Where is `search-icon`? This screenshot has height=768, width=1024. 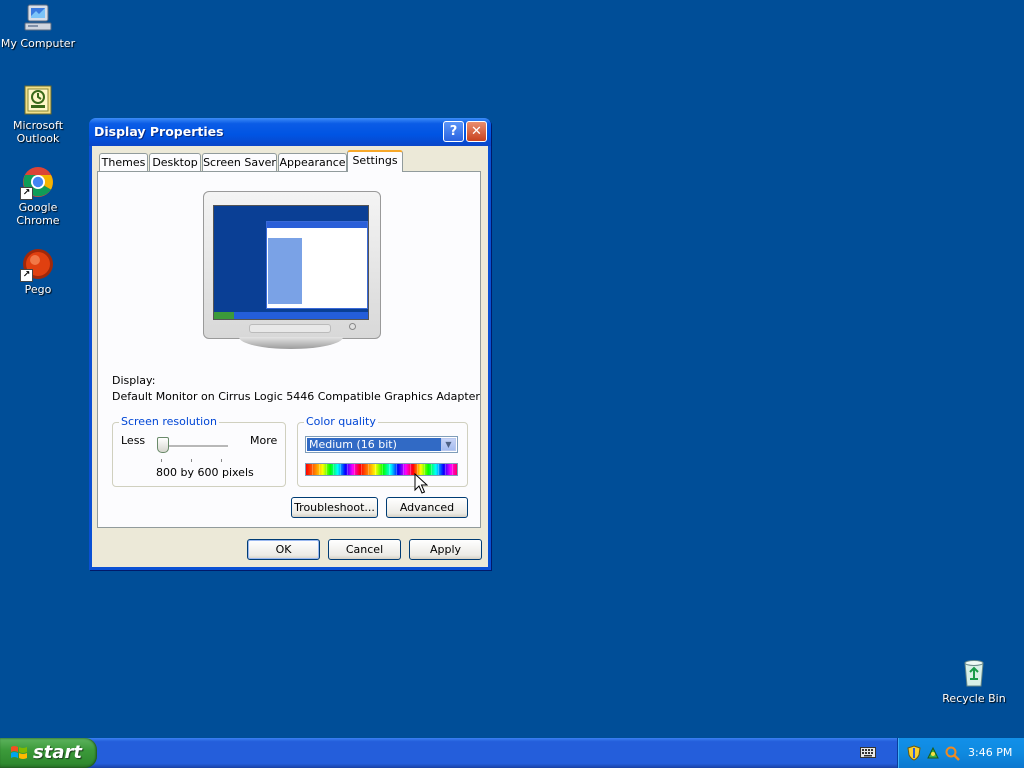
search-icon is located at coordinates (952, 753).